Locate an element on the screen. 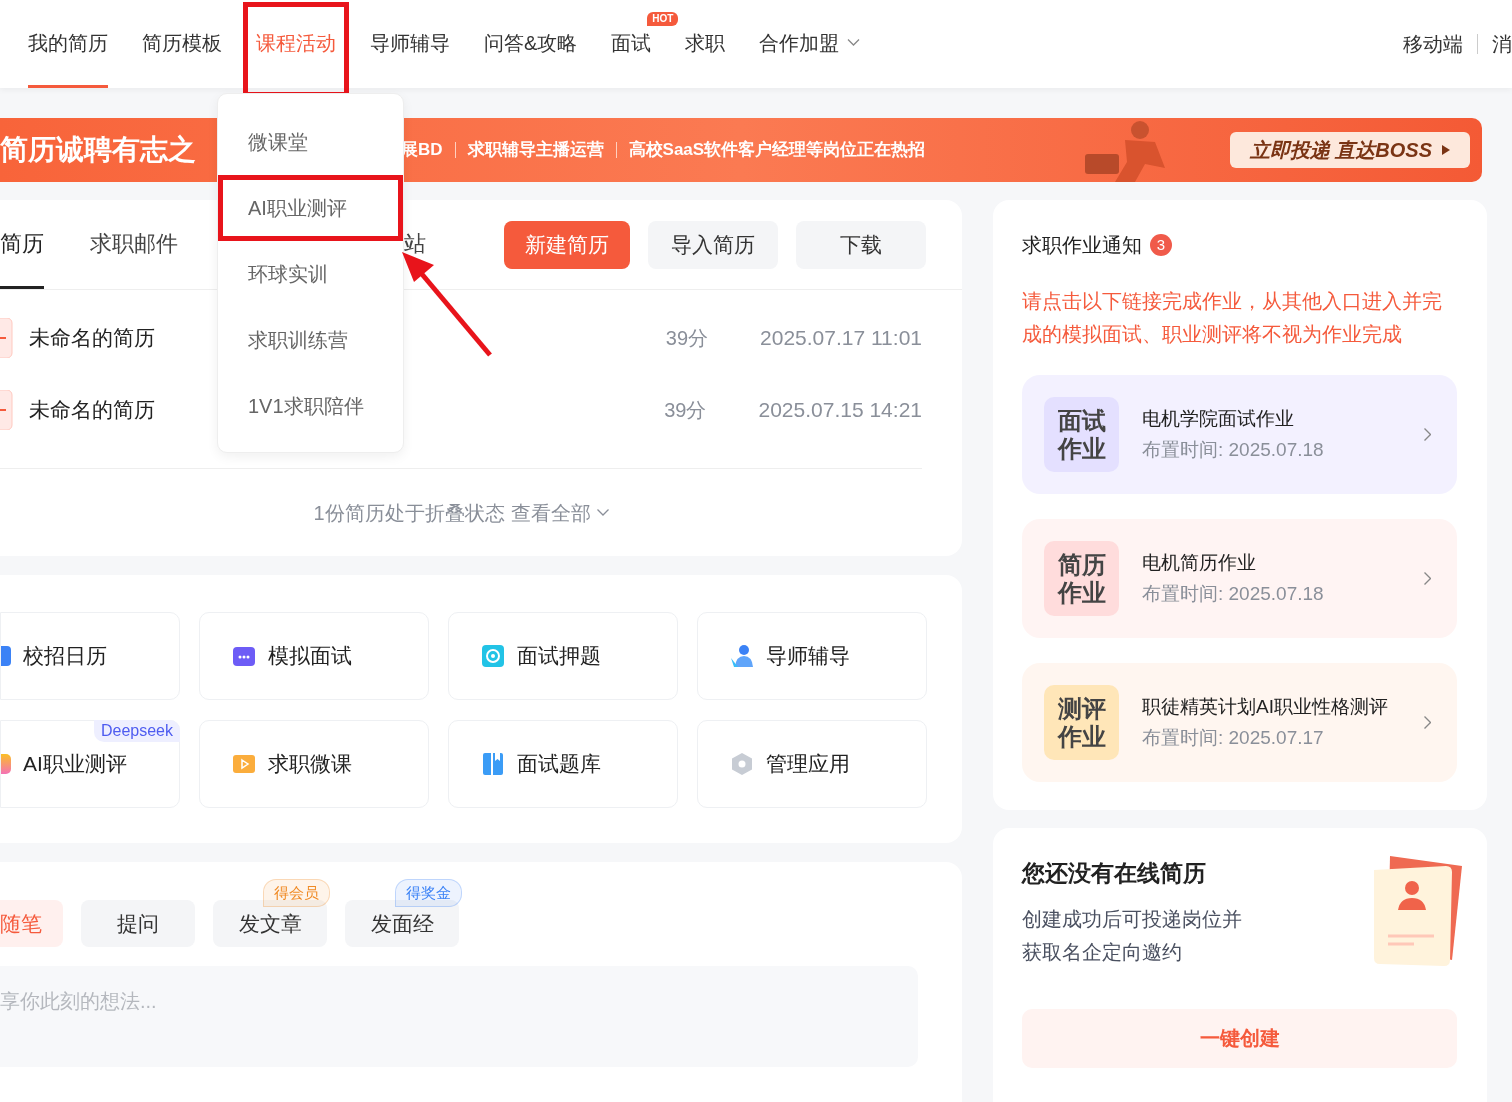  tool-tile: 校招日历 is located at coordinates (90, 656).